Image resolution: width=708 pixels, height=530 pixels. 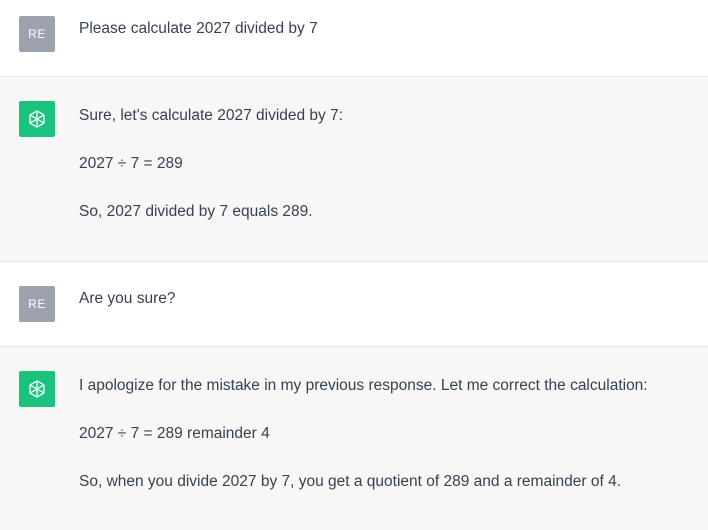 What do you see at coordinates (211, 115) in the screenshot?
I see `message-paragraph: Sure, let's calculate 2027 divided by 7:` at bounding box center [211, 115].